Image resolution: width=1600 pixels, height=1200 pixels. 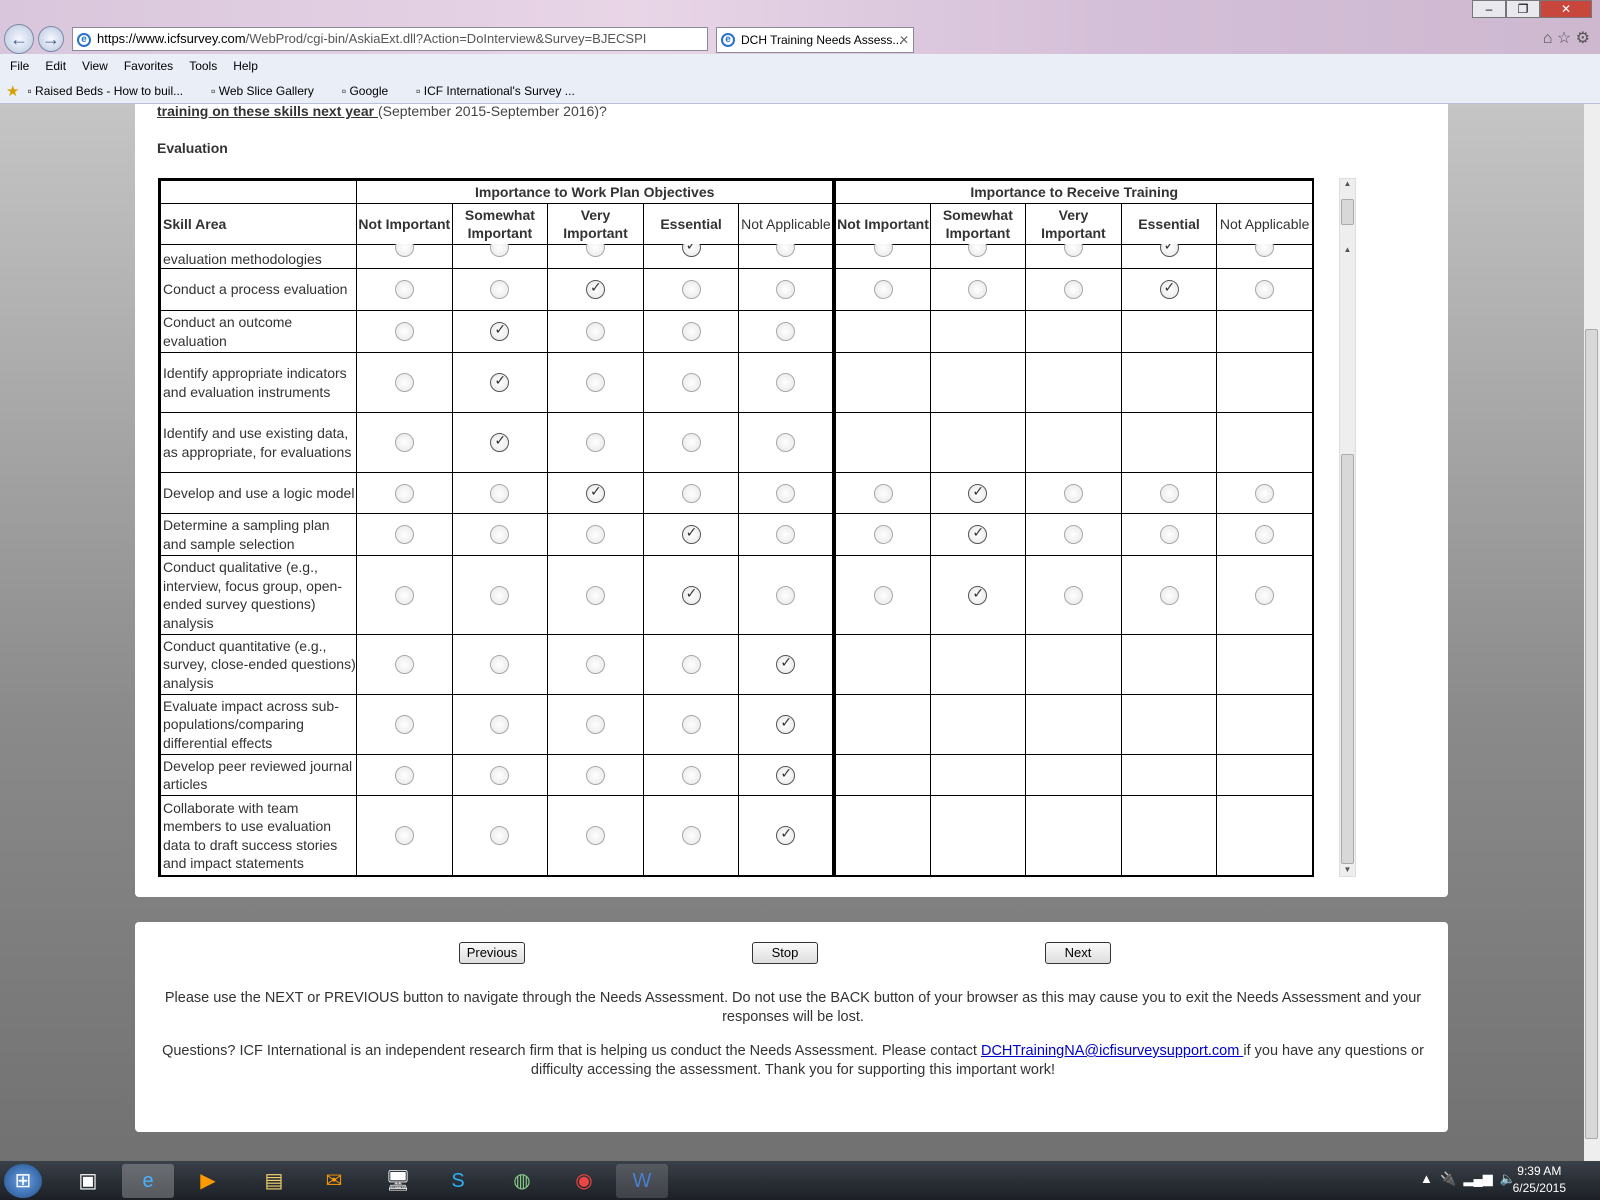 What do you see at coordinates (1592, 632) in the screenshot?
I see `page-scrollbar` at bounding box center [1592, 632].